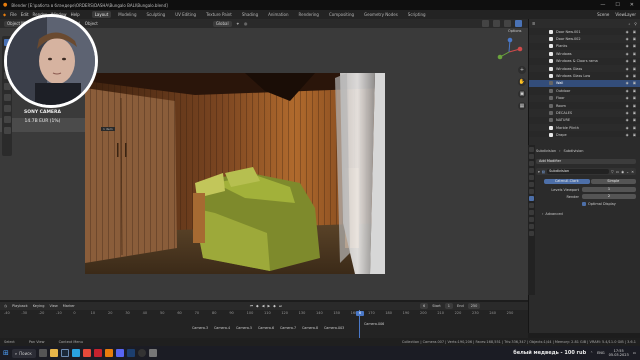 The image size is (640, 360). Describe the element at coordinates (522, 94) in the screenshot. I see `camera-view-icon: ▣` at that location.